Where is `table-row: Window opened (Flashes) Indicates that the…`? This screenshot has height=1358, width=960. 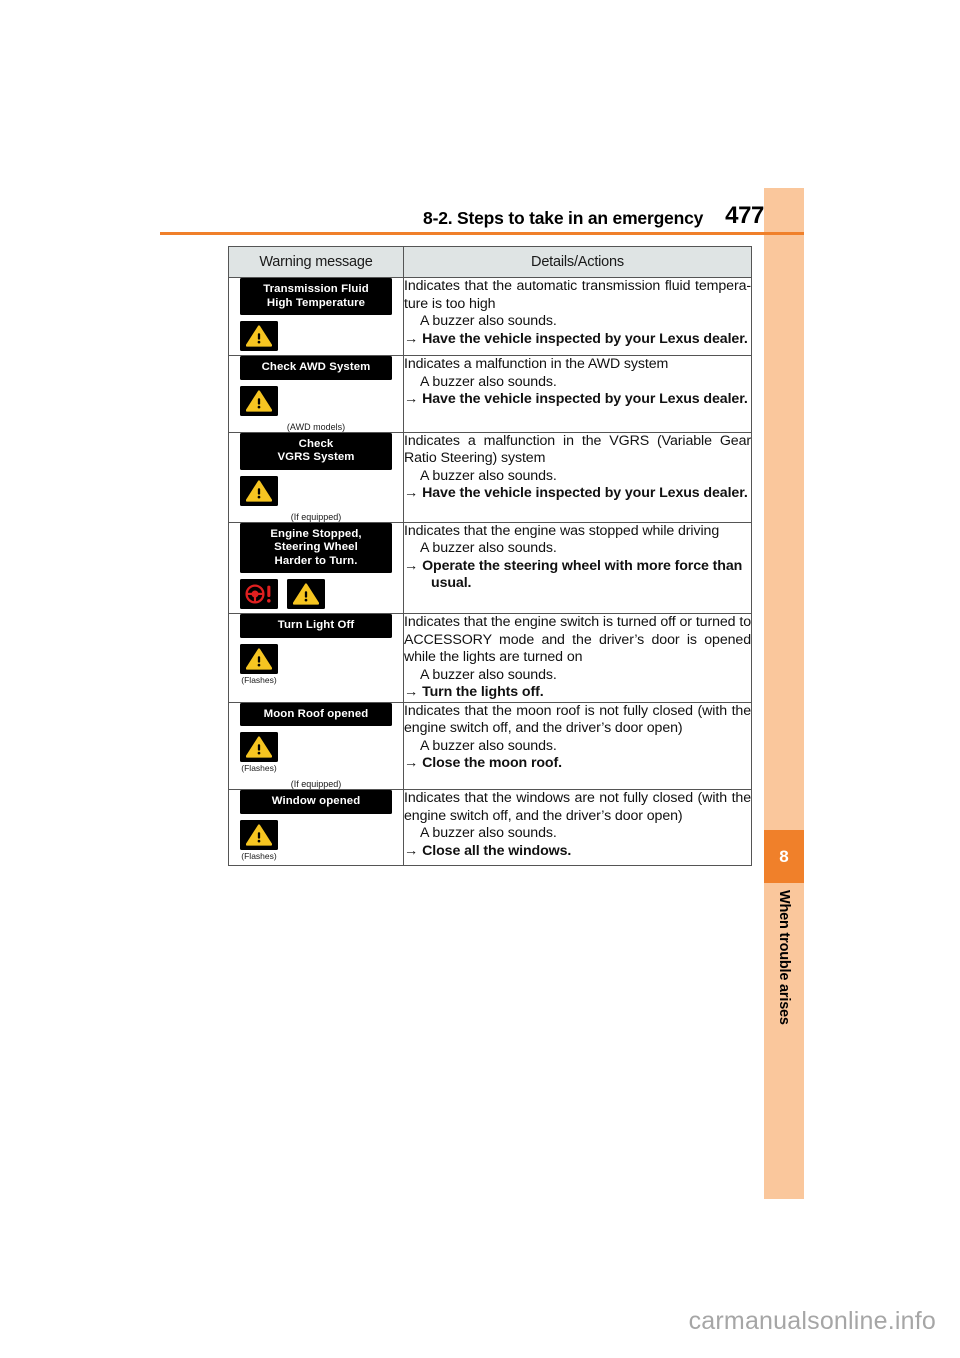 table-row: Window opened (Flashes) Indicates that the… is located at coordinates (490, 827).